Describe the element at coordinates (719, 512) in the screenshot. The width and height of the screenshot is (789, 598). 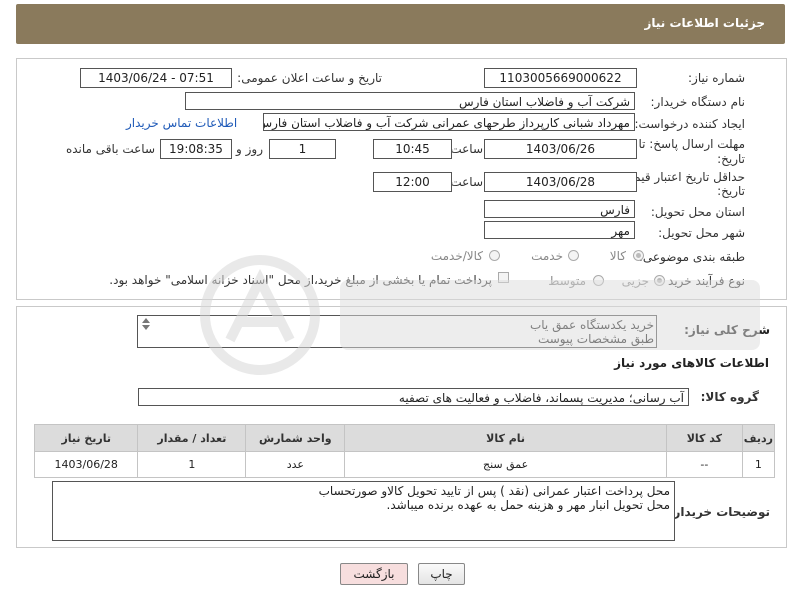
I see `buyer-notes-label: توضیحات خریدار:` at that location.